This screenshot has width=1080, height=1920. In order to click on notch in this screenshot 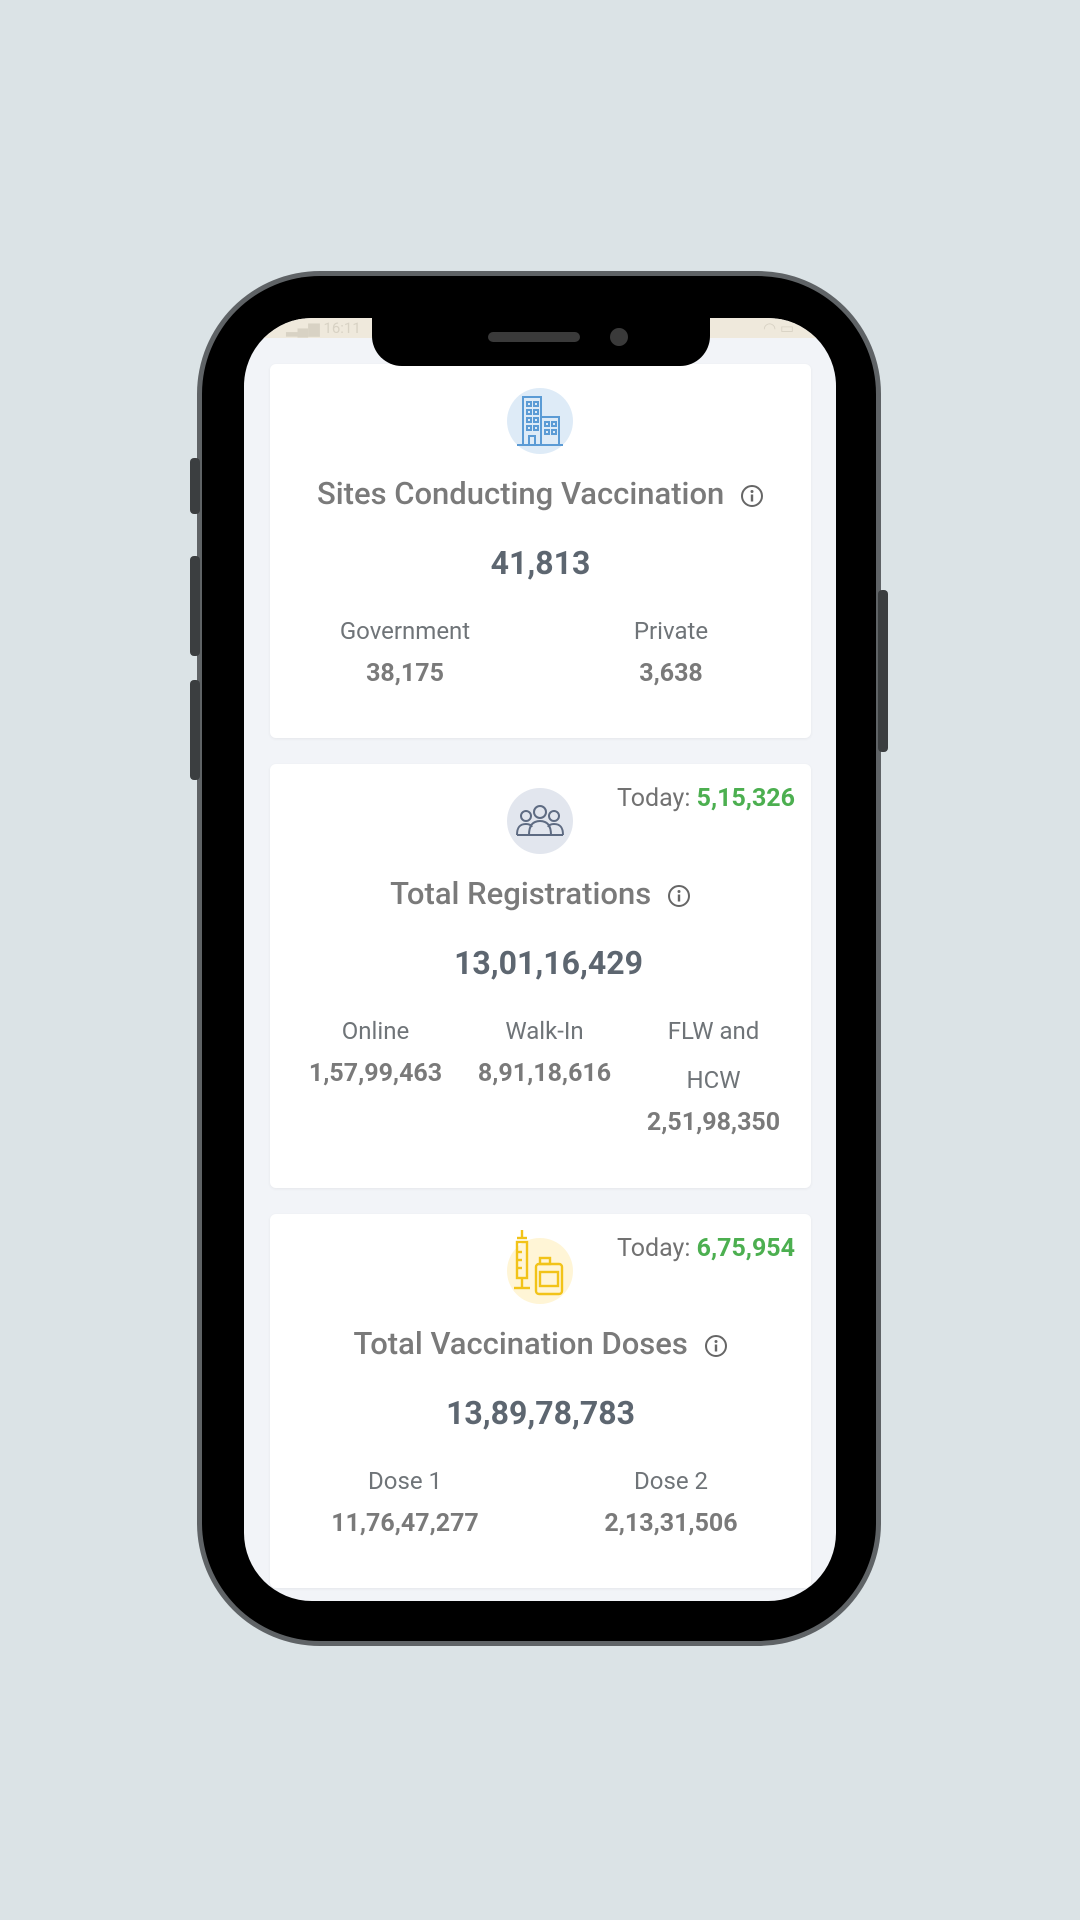, I will do `click(541, 342)`.